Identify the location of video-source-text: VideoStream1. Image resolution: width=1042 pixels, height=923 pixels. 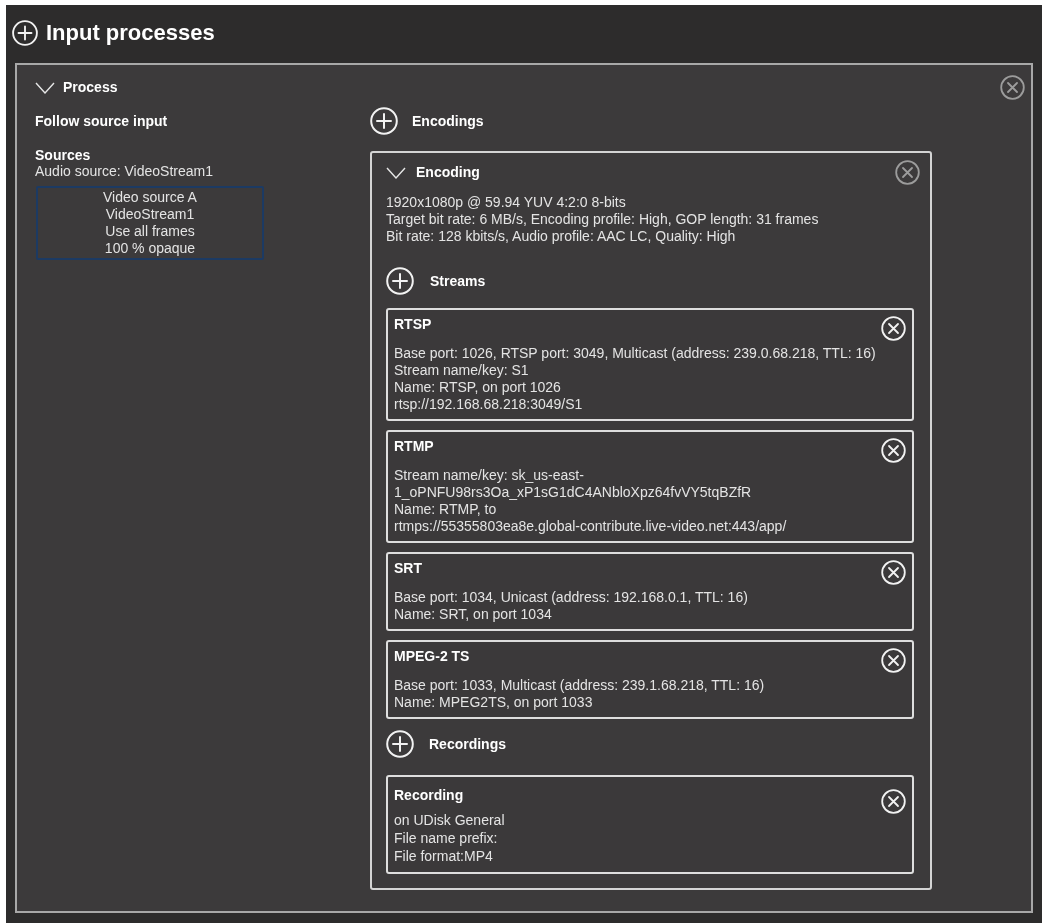
(150, 214).